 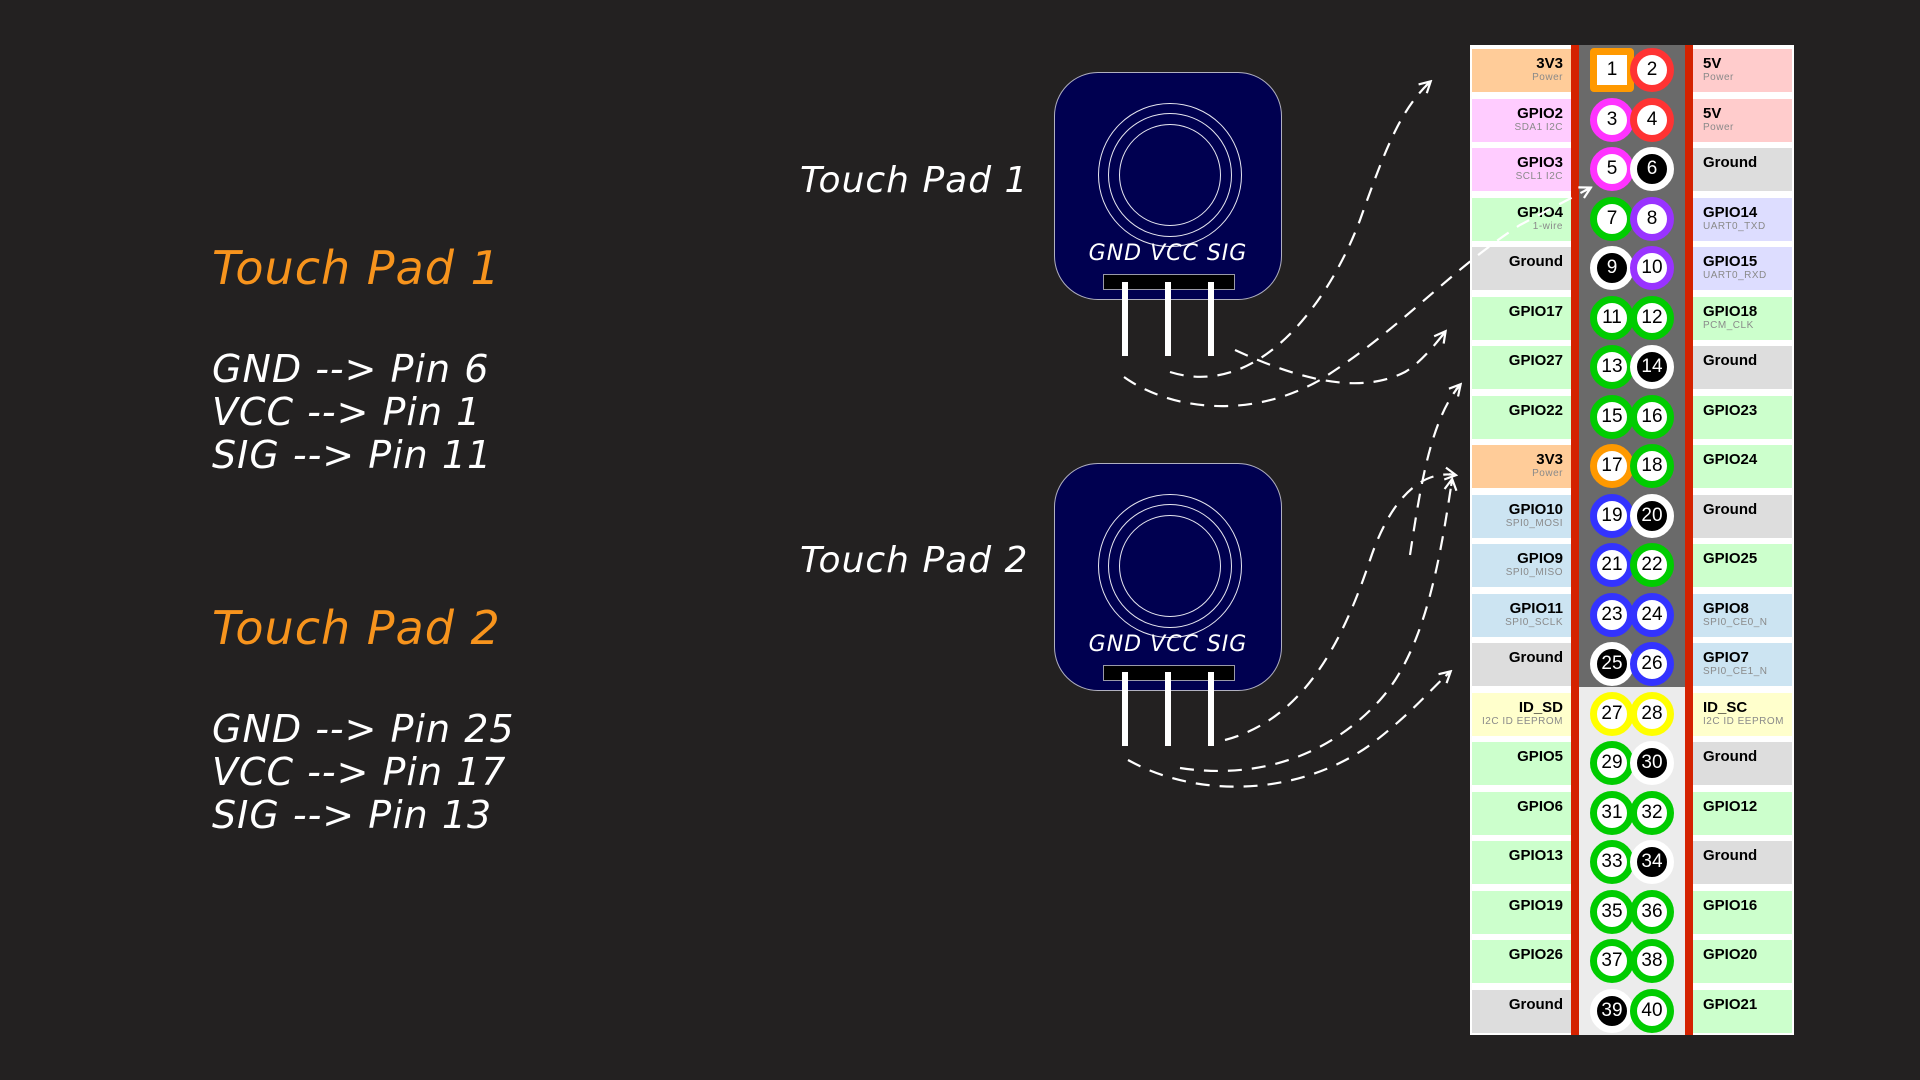 What do you see at coordinates (1652, 961) in the screenshot?
I see `gpio-pin-38: 38` at bounding box center [1652, 961].